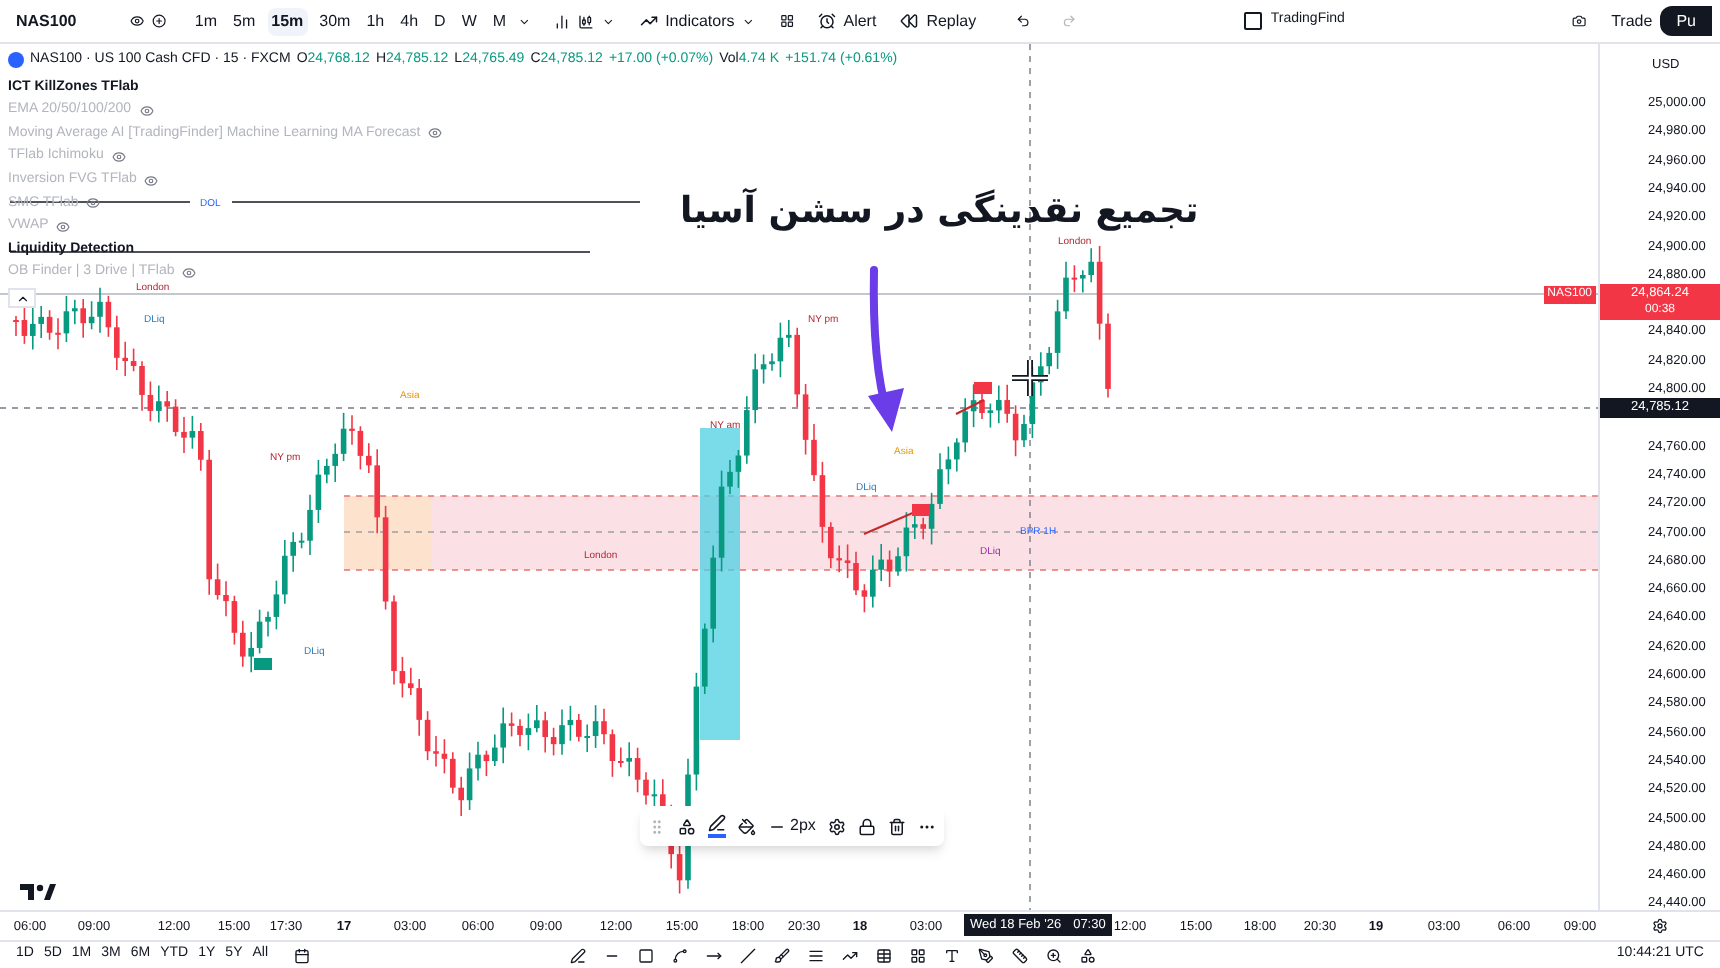 Image resolution: width=1720 pixels, height=968 pixels. I want to click on alert-button: Alert, so click(847, 21).